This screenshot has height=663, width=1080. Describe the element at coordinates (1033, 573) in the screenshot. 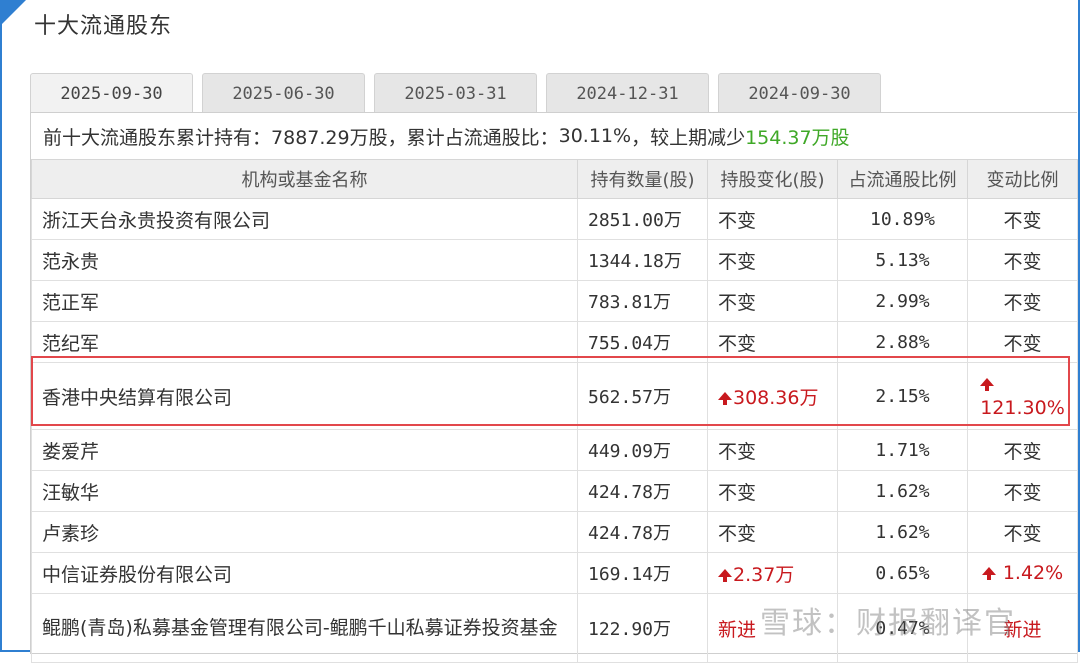

I see `change-ratio-value: 1.42%` at that location.